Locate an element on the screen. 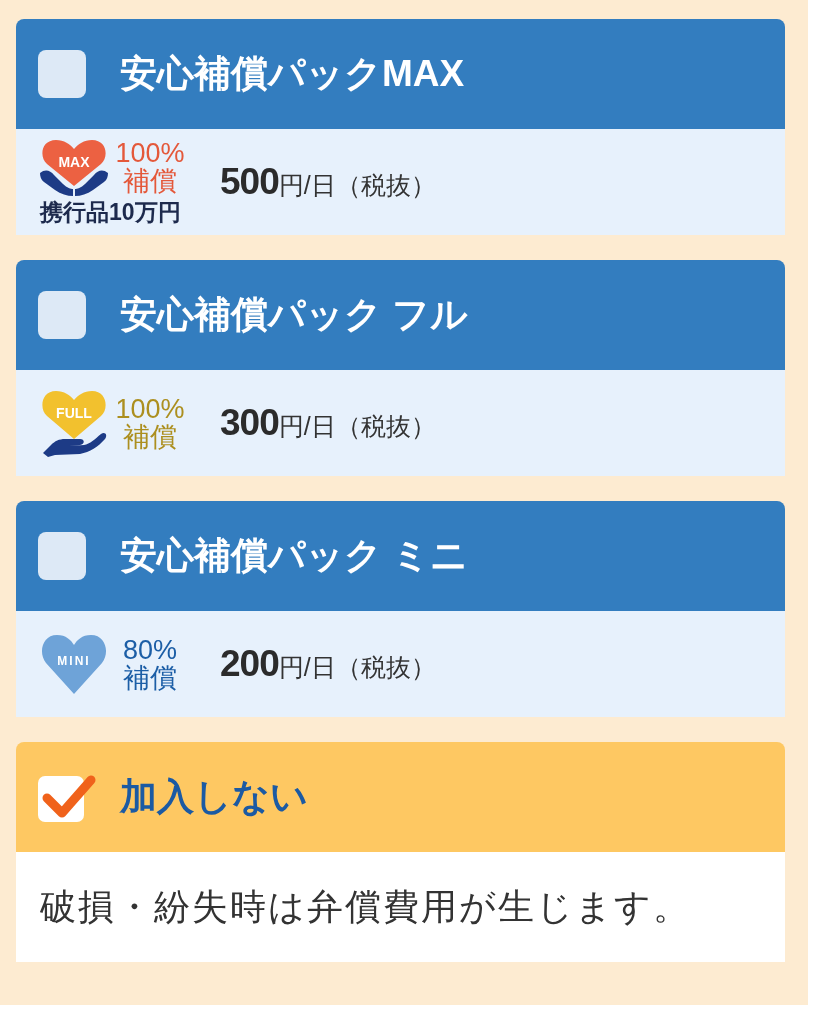  price-text: 300円/日（税抜） is located at coordinates (328, 423).